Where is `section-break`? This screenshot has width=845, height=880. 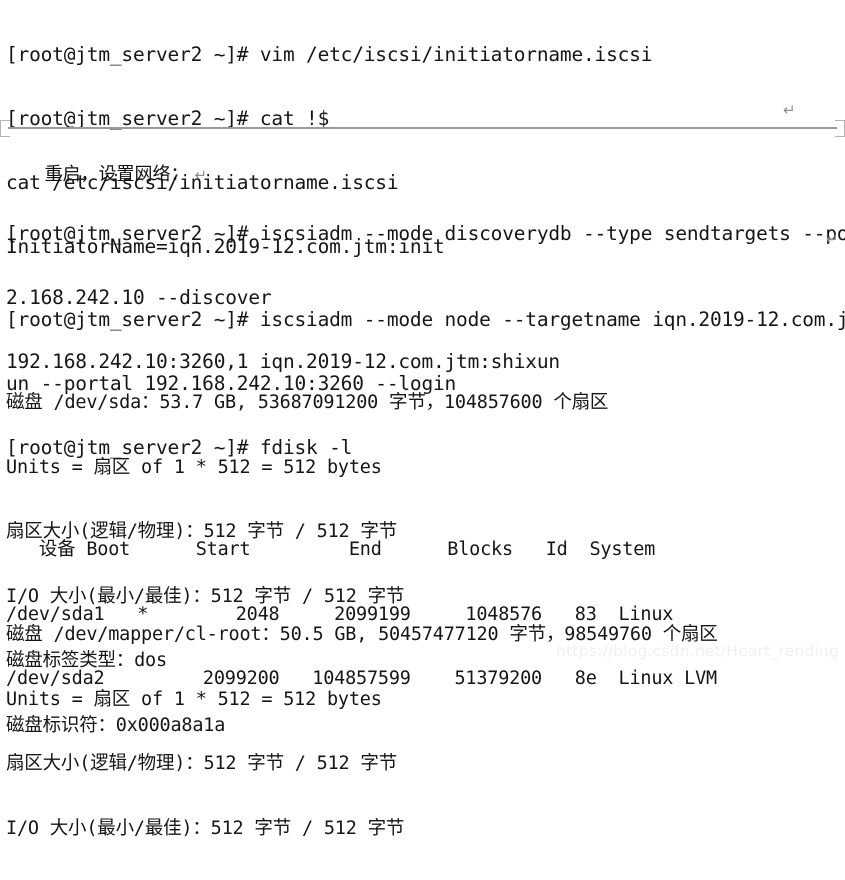
section-break is located at coordinates (422, 128).